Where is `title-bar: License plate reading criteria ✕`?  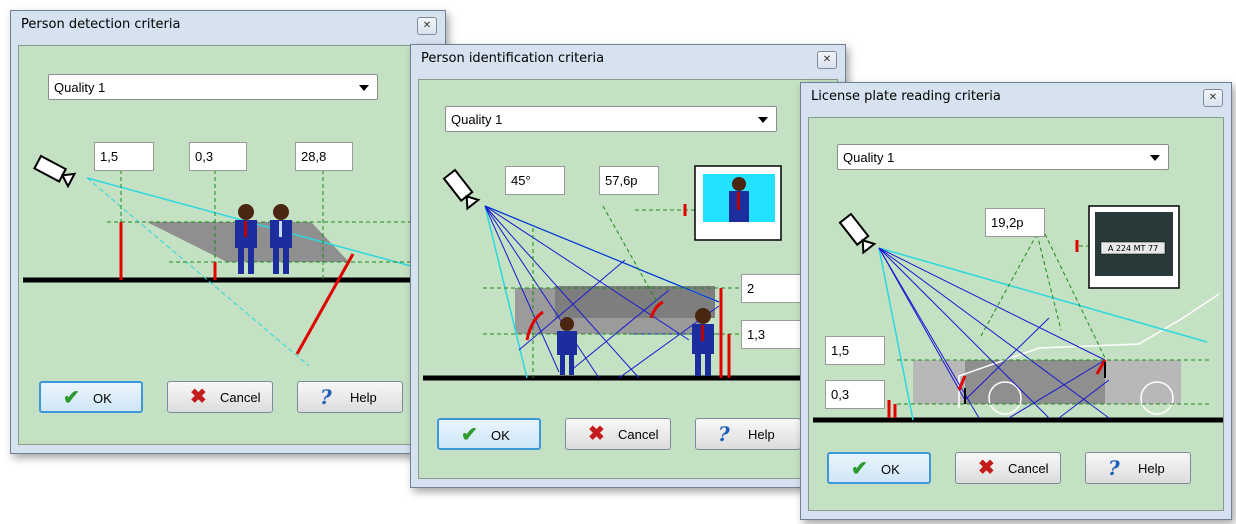 title-bar: License plate reading criteria ✕ is located at coordinates (1016, 97).